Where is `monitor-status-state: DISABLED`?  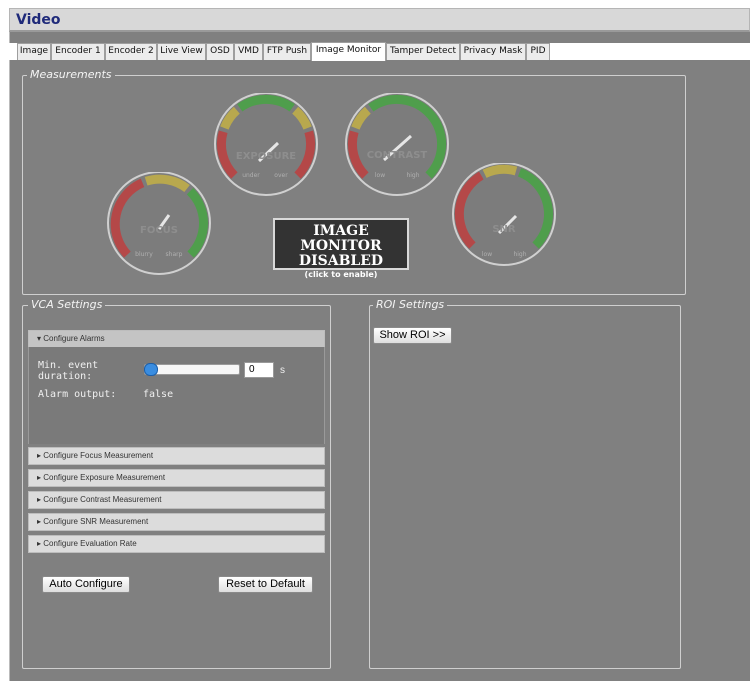 monitor-status-state: DISABLED is located at coordinates (341, 261).